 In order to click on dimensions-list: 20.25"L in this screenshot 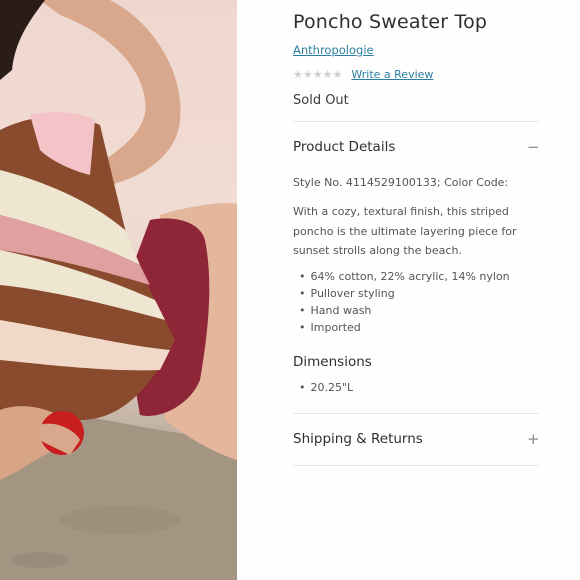, I will do `click(323, 387)`.